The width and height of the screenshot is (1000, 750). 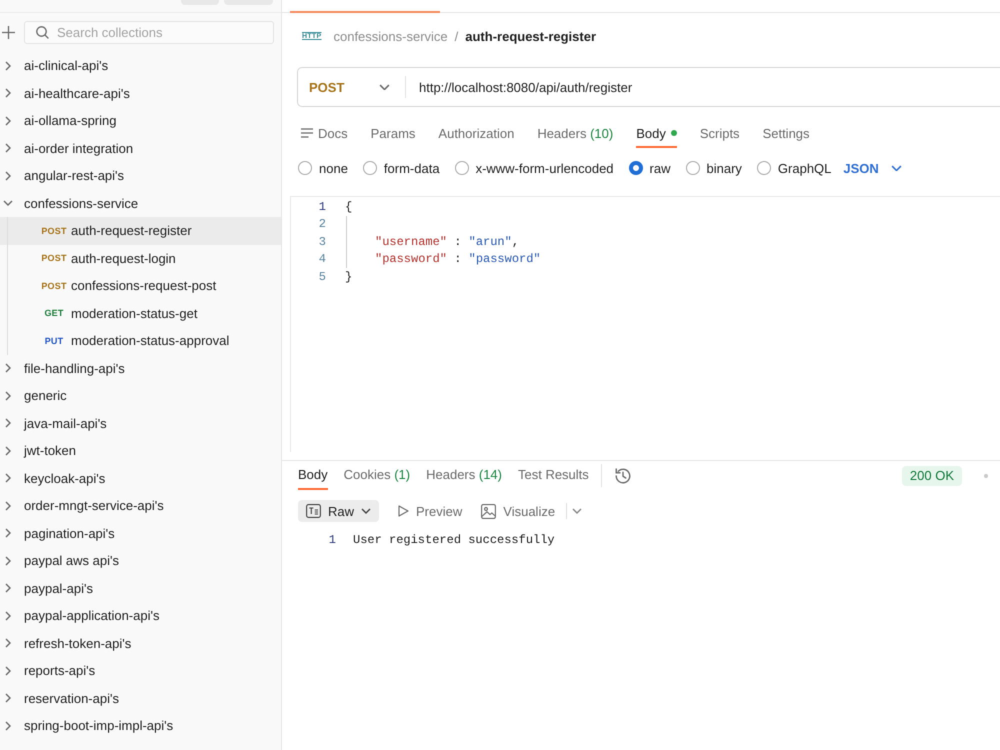 I want to click on body-mode-option: none, so click(x=323, y=168).